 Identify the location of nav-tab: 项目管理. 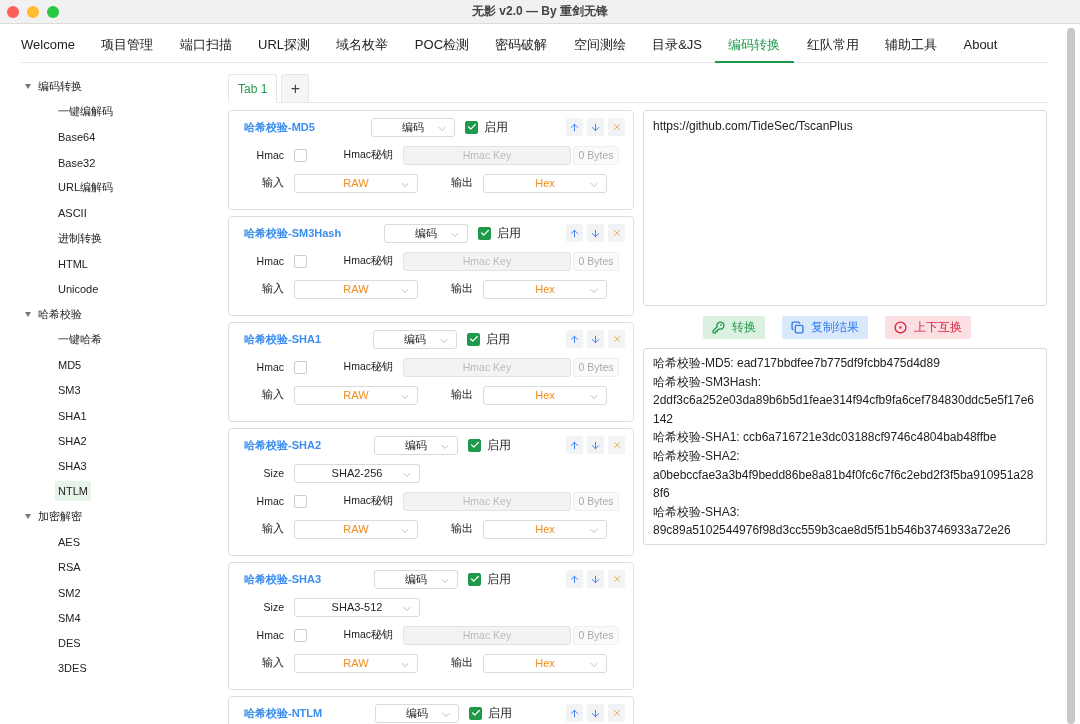
(127, 43).